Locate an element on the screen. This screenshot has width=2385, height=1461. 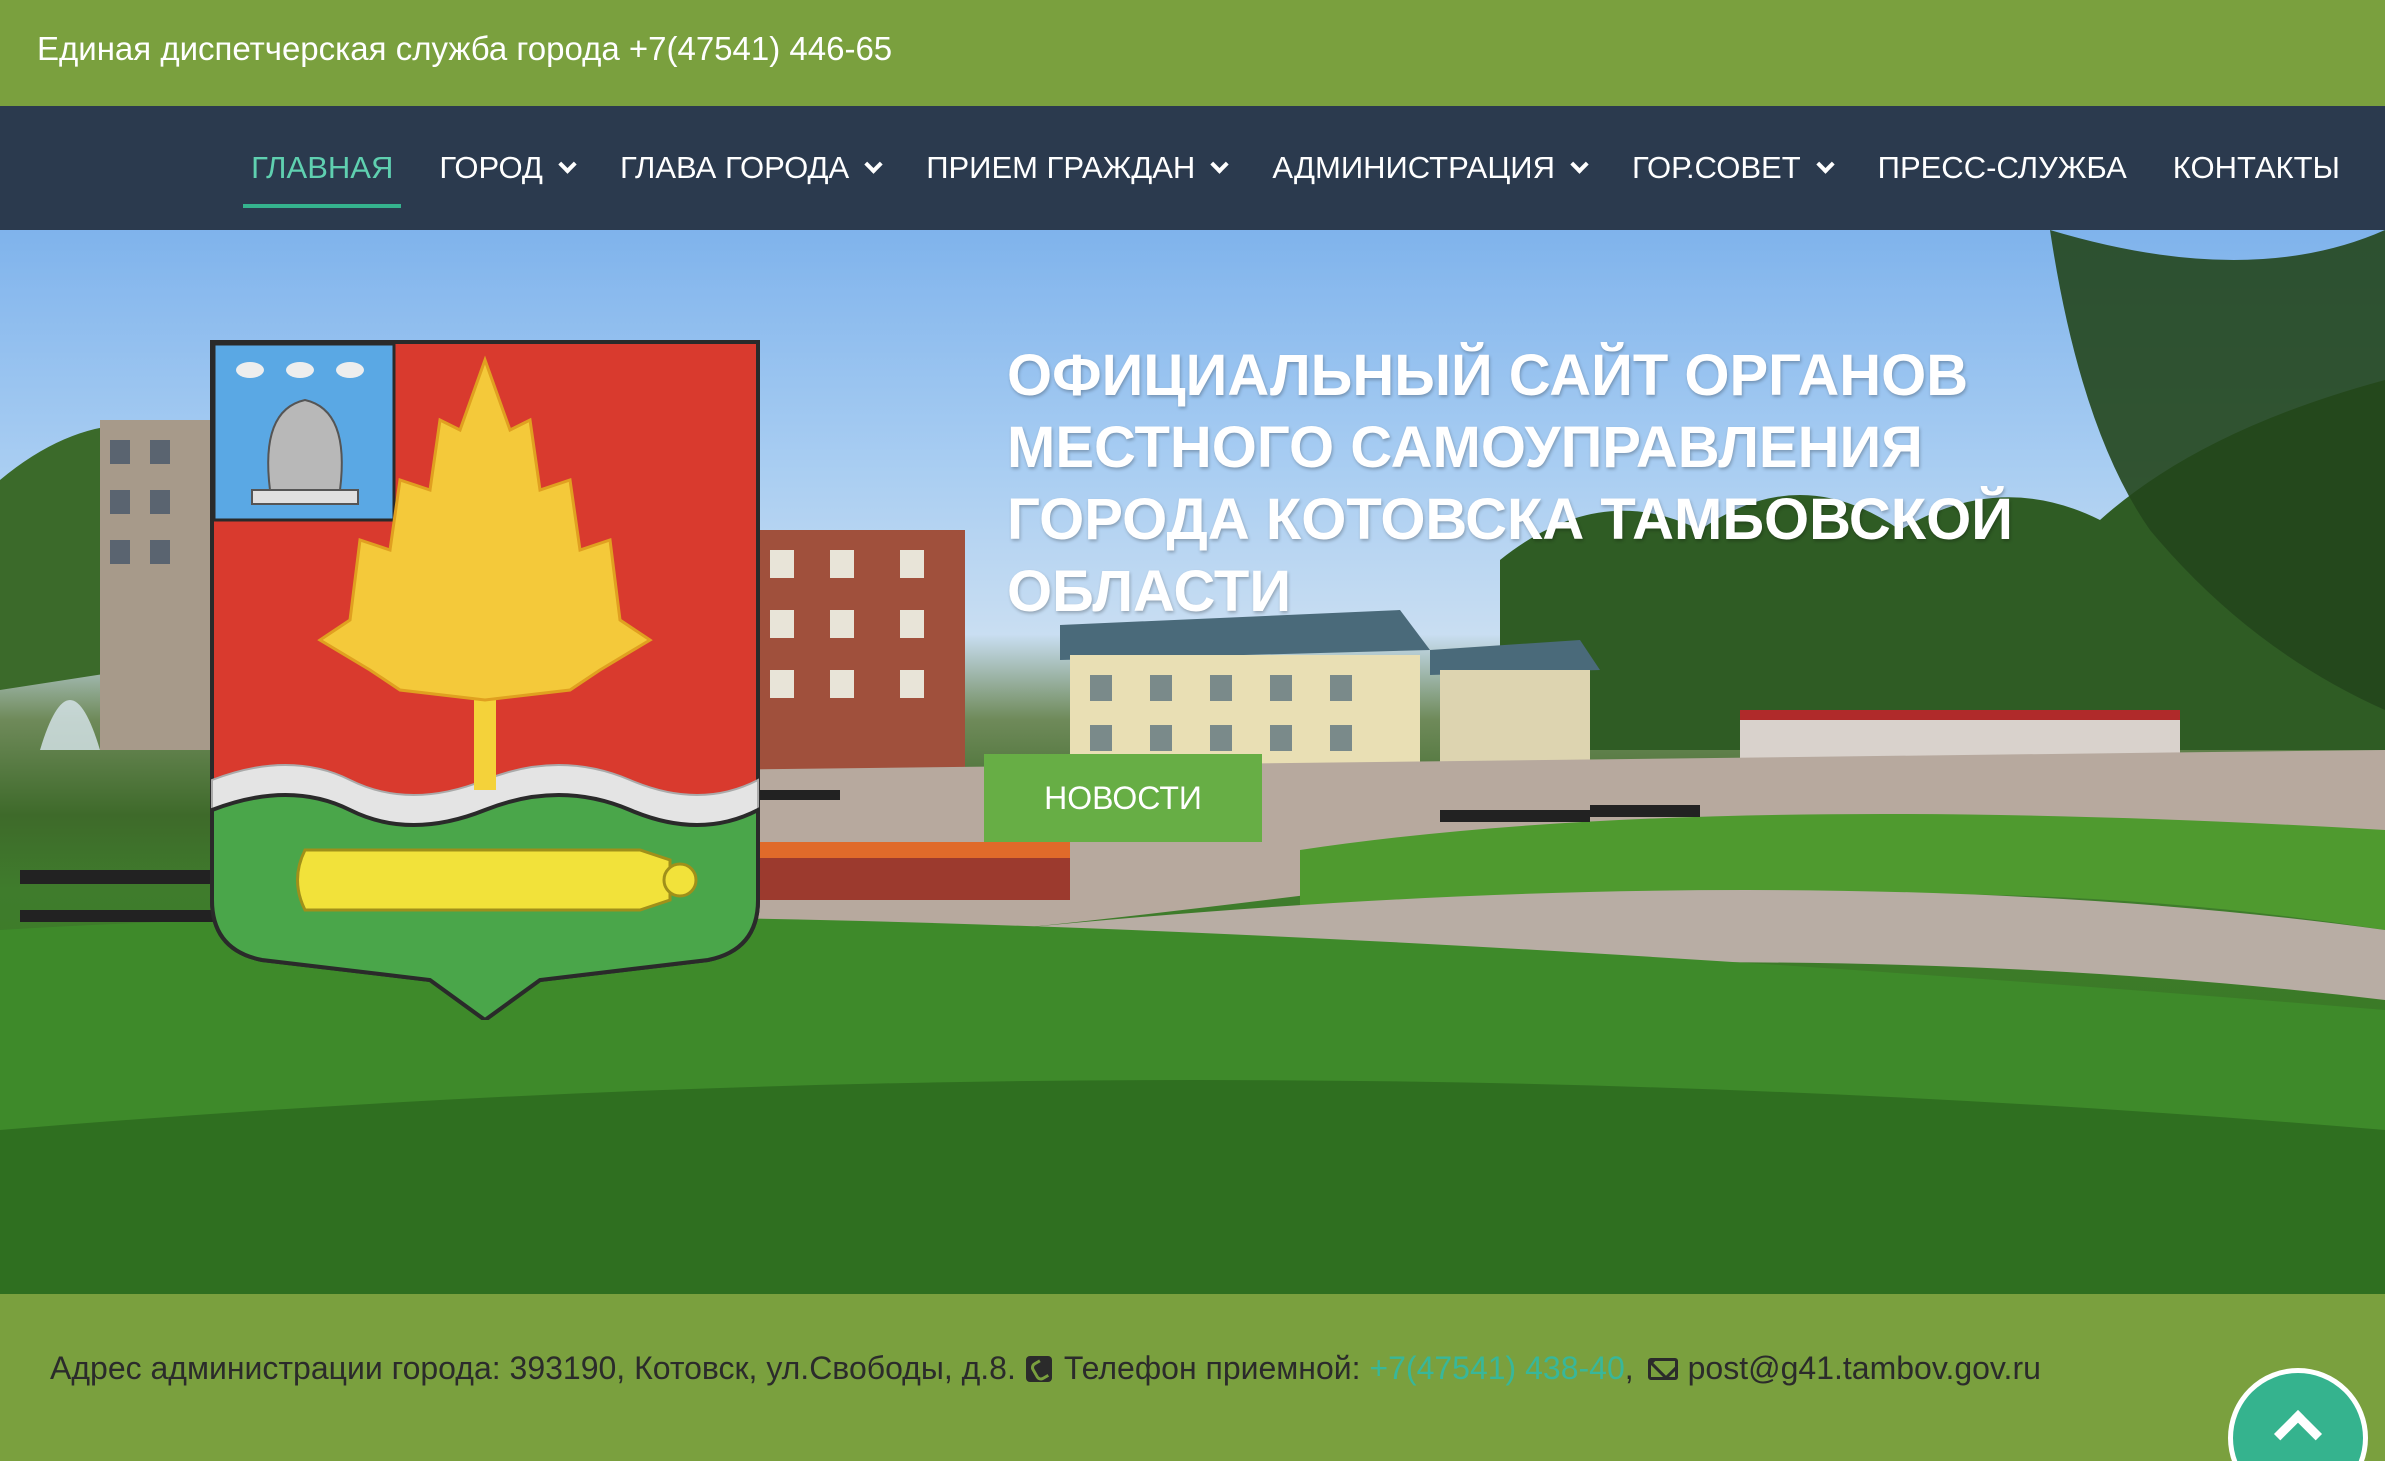
nav-item-label: ГОРОД is located at coordinates (491, 167).